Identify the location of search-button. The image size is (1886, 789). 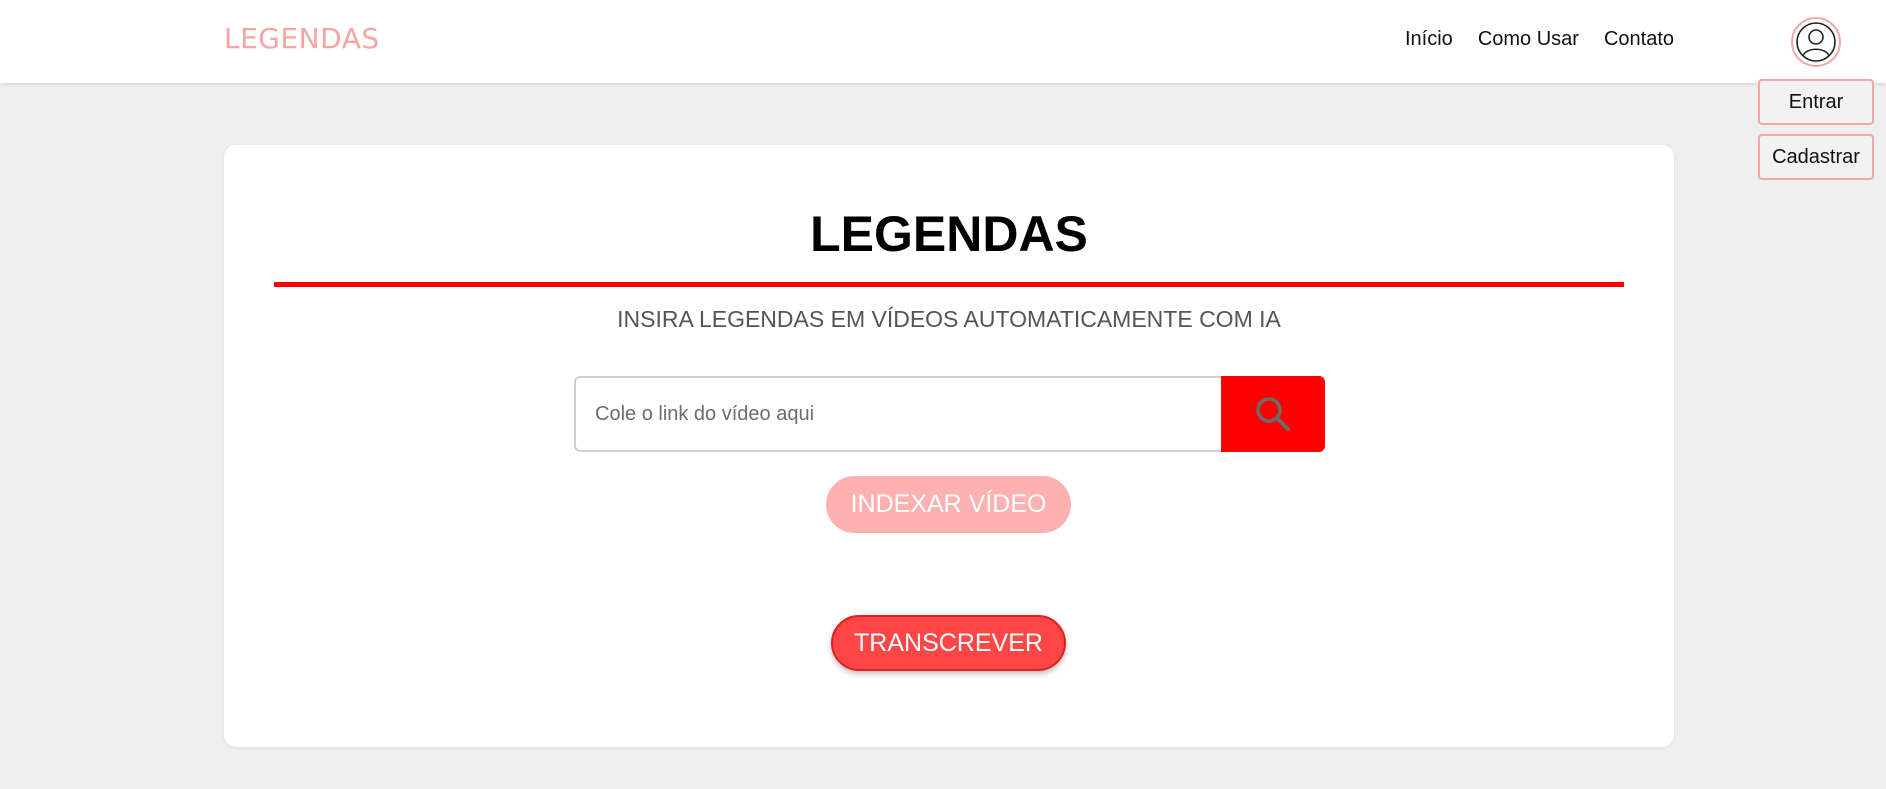
(1273, 414).